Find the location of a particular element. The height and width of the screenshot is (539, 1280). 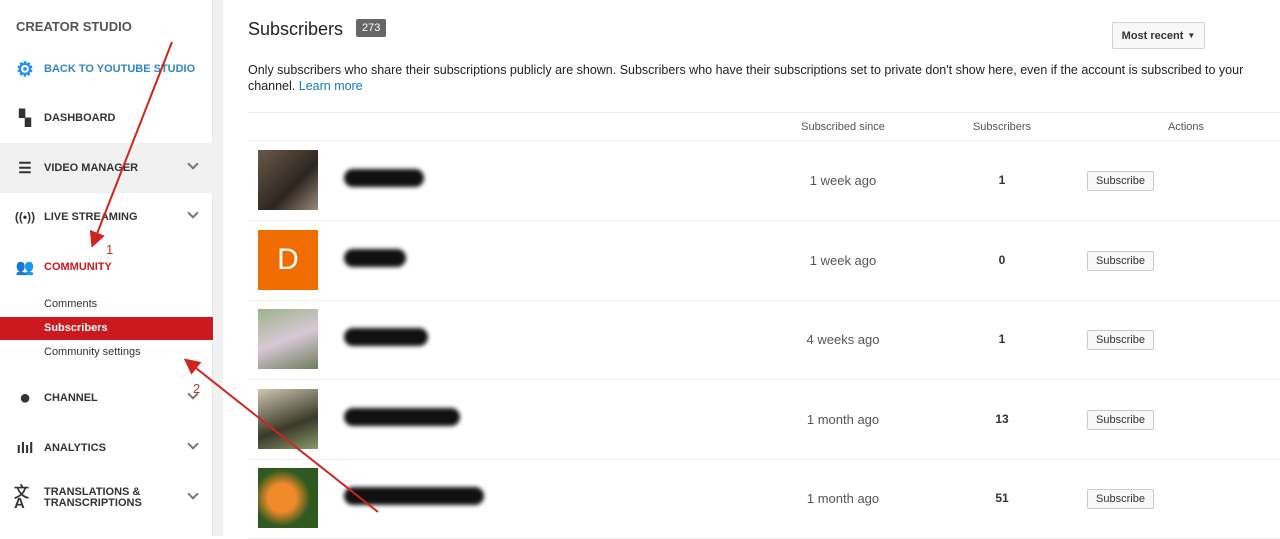

sort-label: Most recent is located at coordinates (1152, 35).